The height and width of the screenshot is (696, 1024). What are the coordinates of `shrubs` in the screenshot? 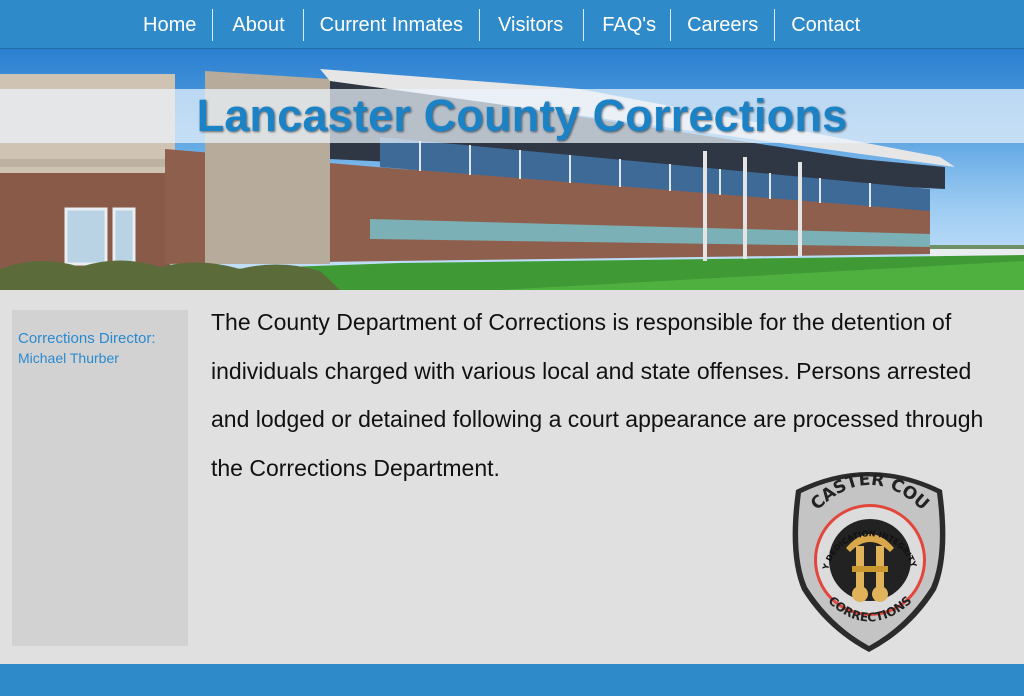 It's located at (170, 275).